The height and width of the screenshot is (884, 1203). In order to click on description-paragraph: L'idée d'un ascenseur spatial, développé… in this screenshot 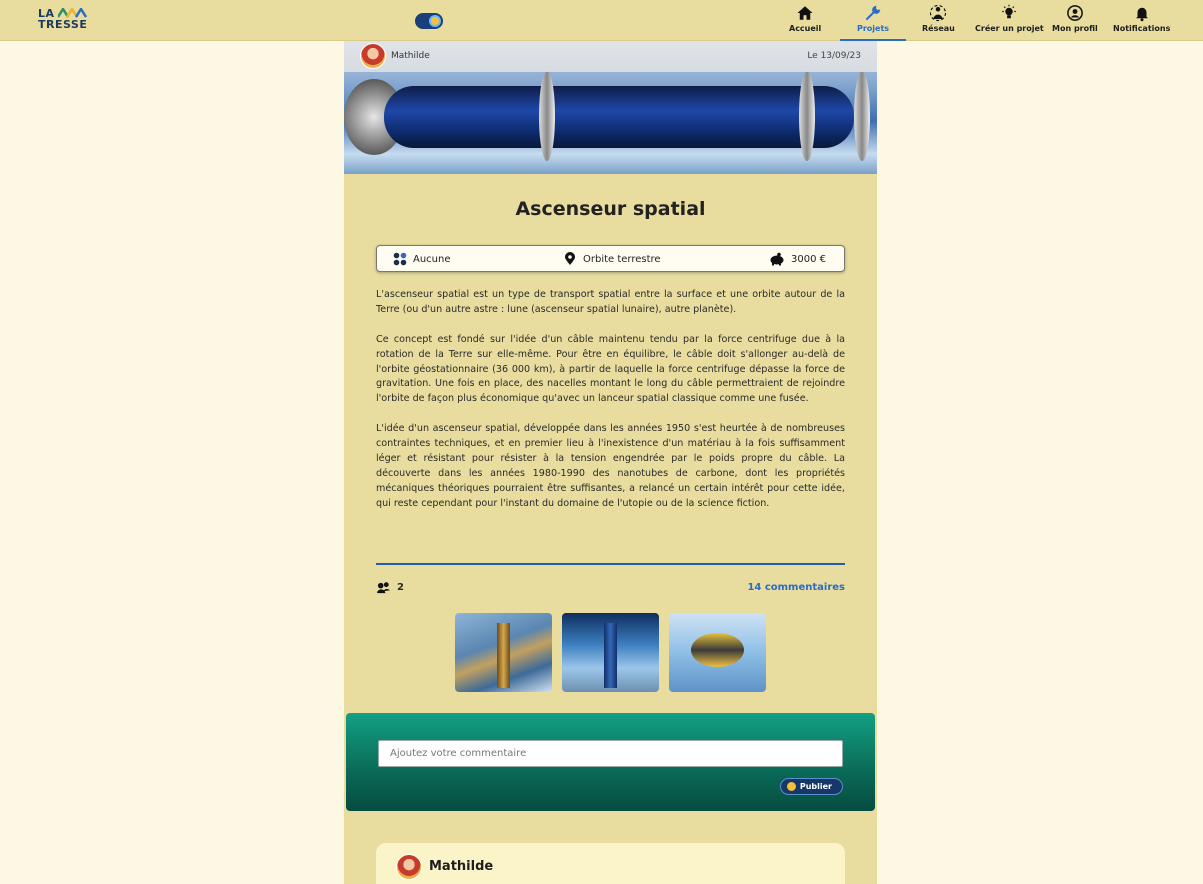, I will do `click(610, 466)`.